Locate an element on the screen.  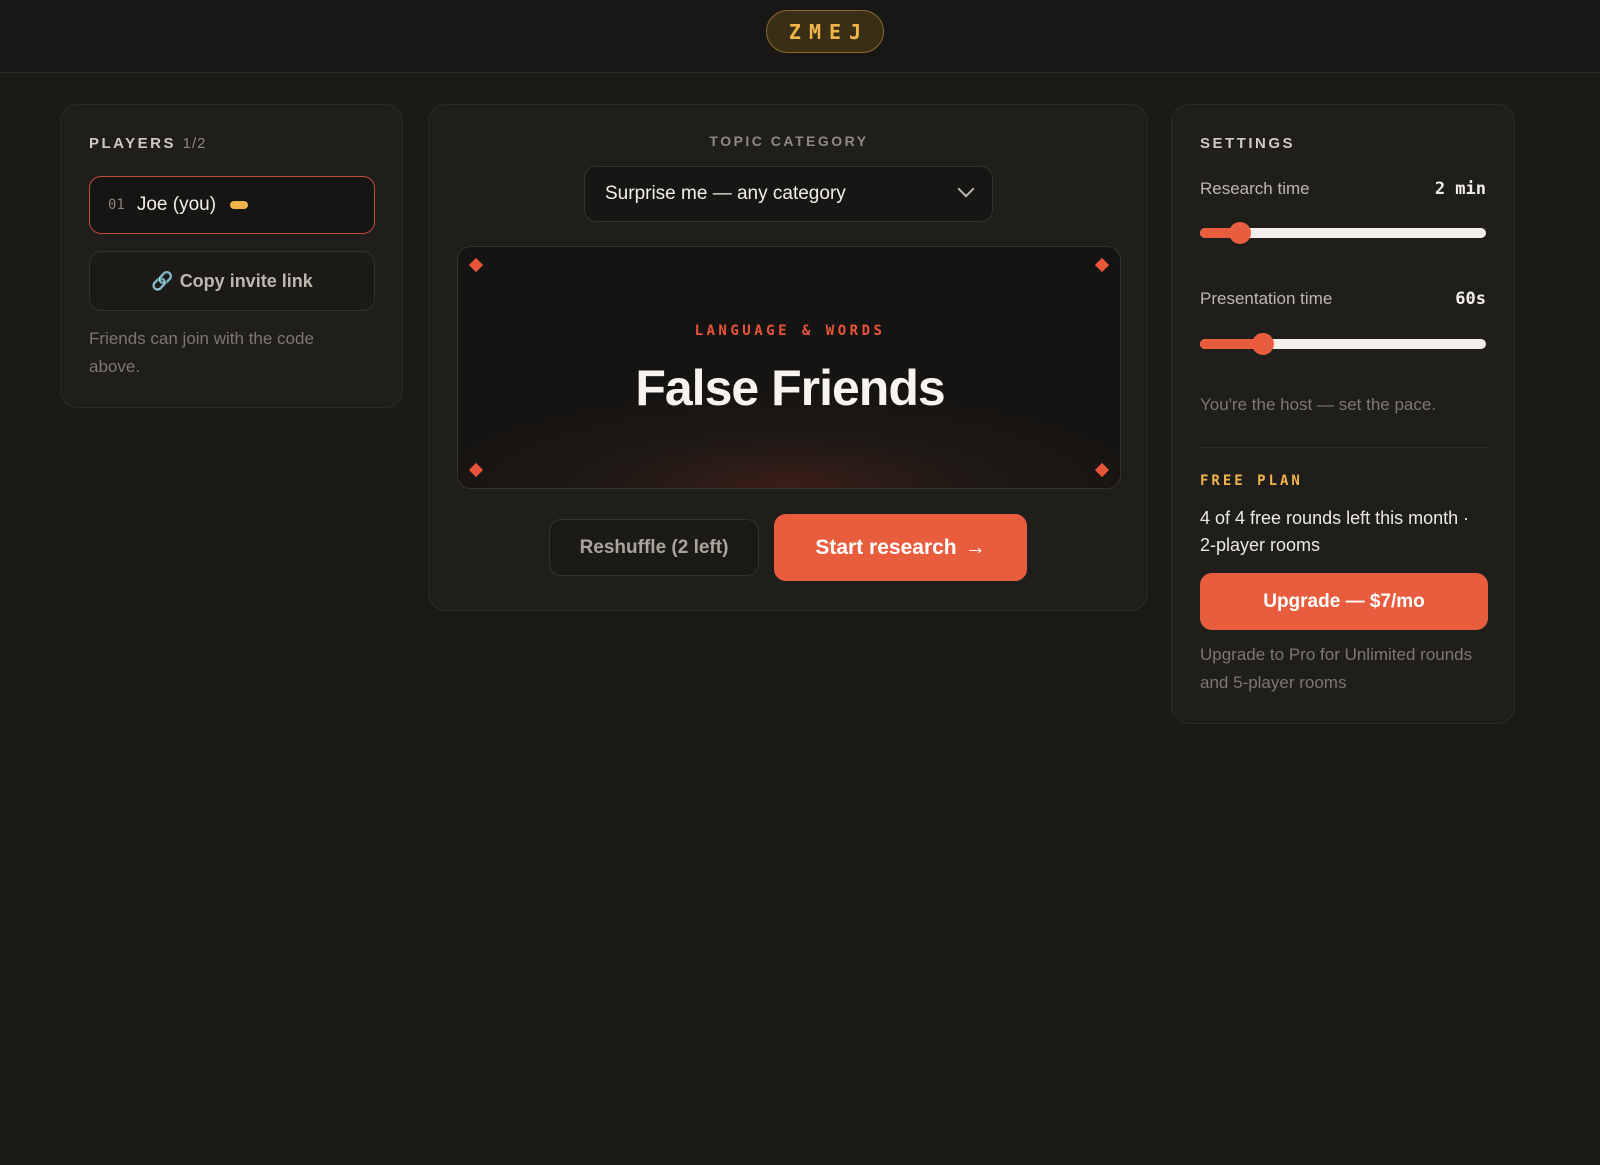
reshuffle-button: Reshuffle (2 left) is located at coordinates (654, 547).